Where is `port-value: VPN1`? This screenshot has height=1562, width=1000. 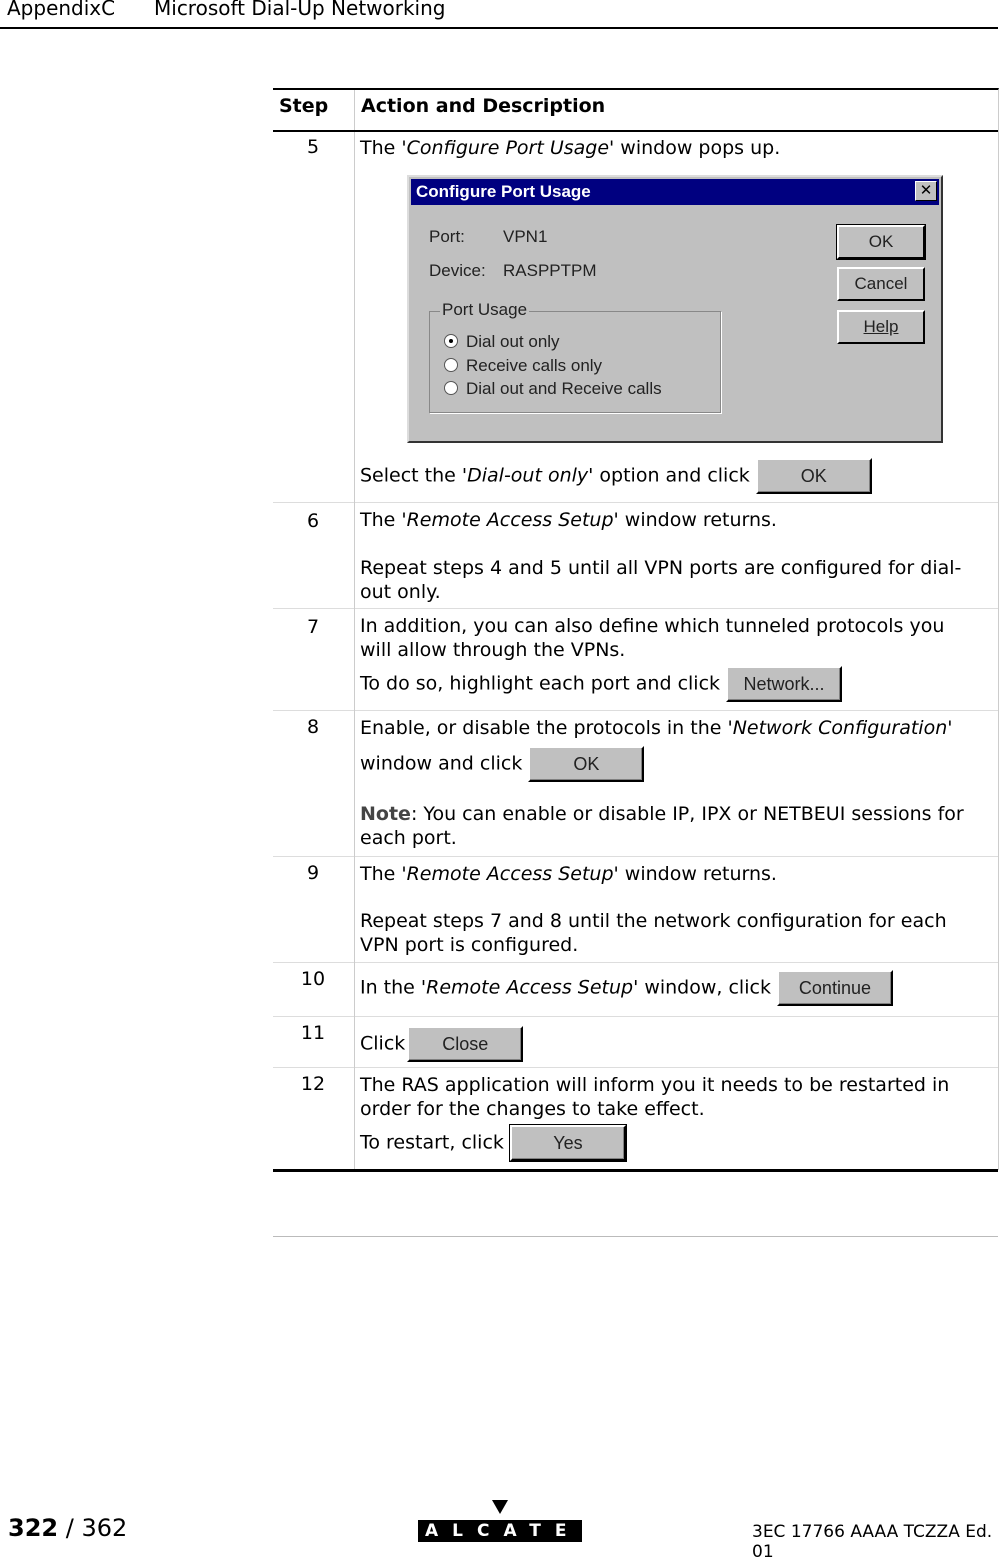 port-value: VPN1 is located at coordinates (525, 236).